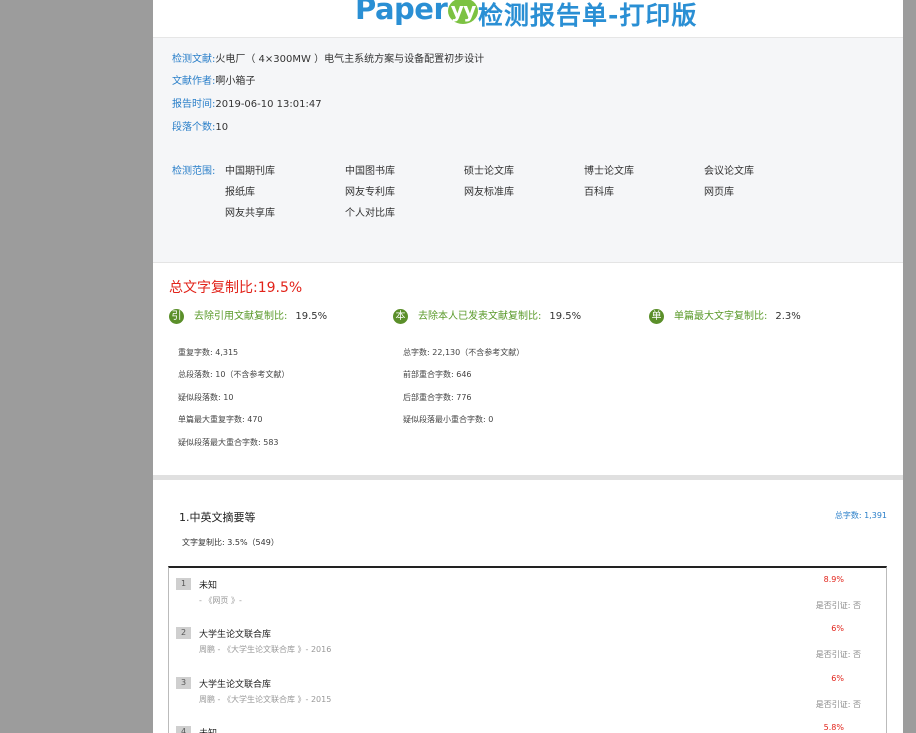 This screenshot has width=916, height=733. What do you see at coordinates (194, 127) in the screenshot?
I see `paragraph-count-label: 段落个数:` at bounding box center [194, 127].